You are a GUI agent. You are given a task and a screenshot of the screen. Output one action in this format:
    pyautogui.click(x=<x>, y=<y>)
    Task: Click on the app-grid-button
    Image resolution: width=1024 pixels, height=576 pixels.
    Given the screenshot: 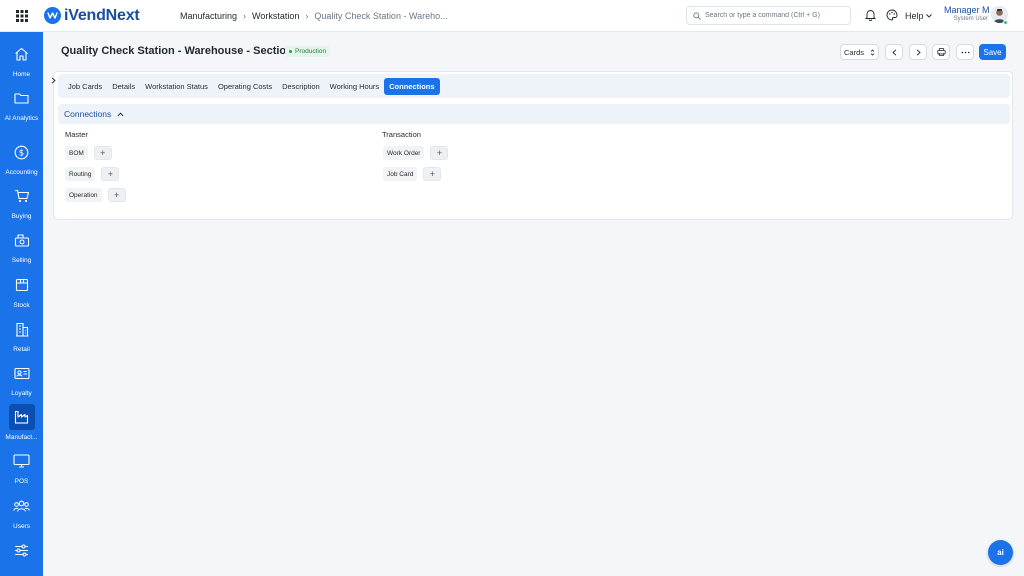 What is the action you would take?
    pyautogui.click(x=21, y=16)
    